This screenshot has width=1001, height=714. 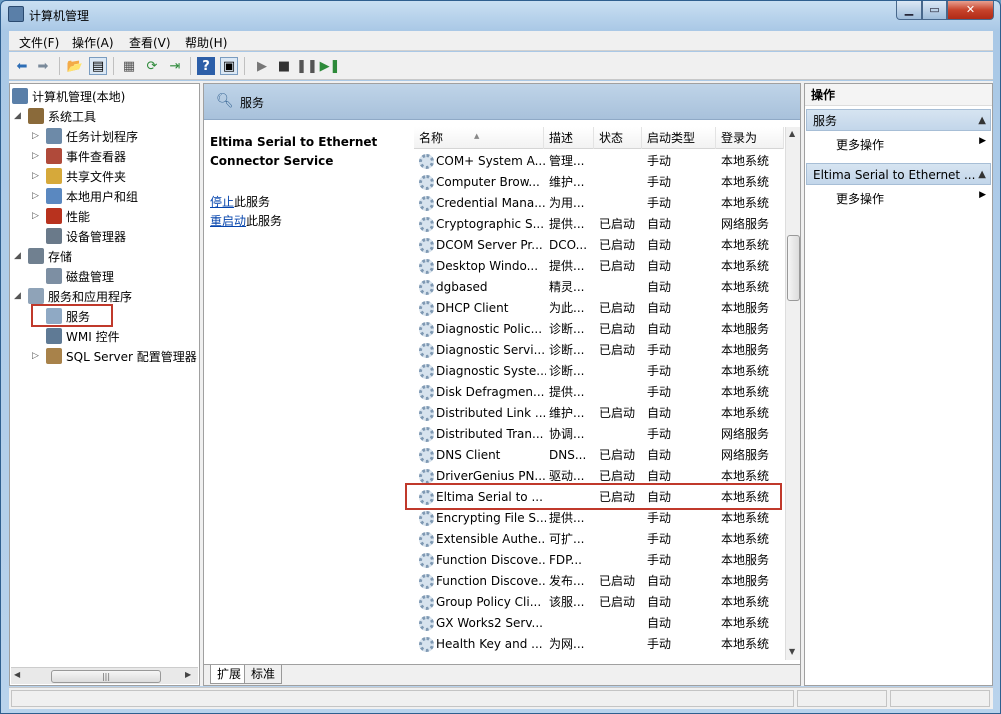 I want to click on refresh-icon: ⟳, so click(x=152, y=66).